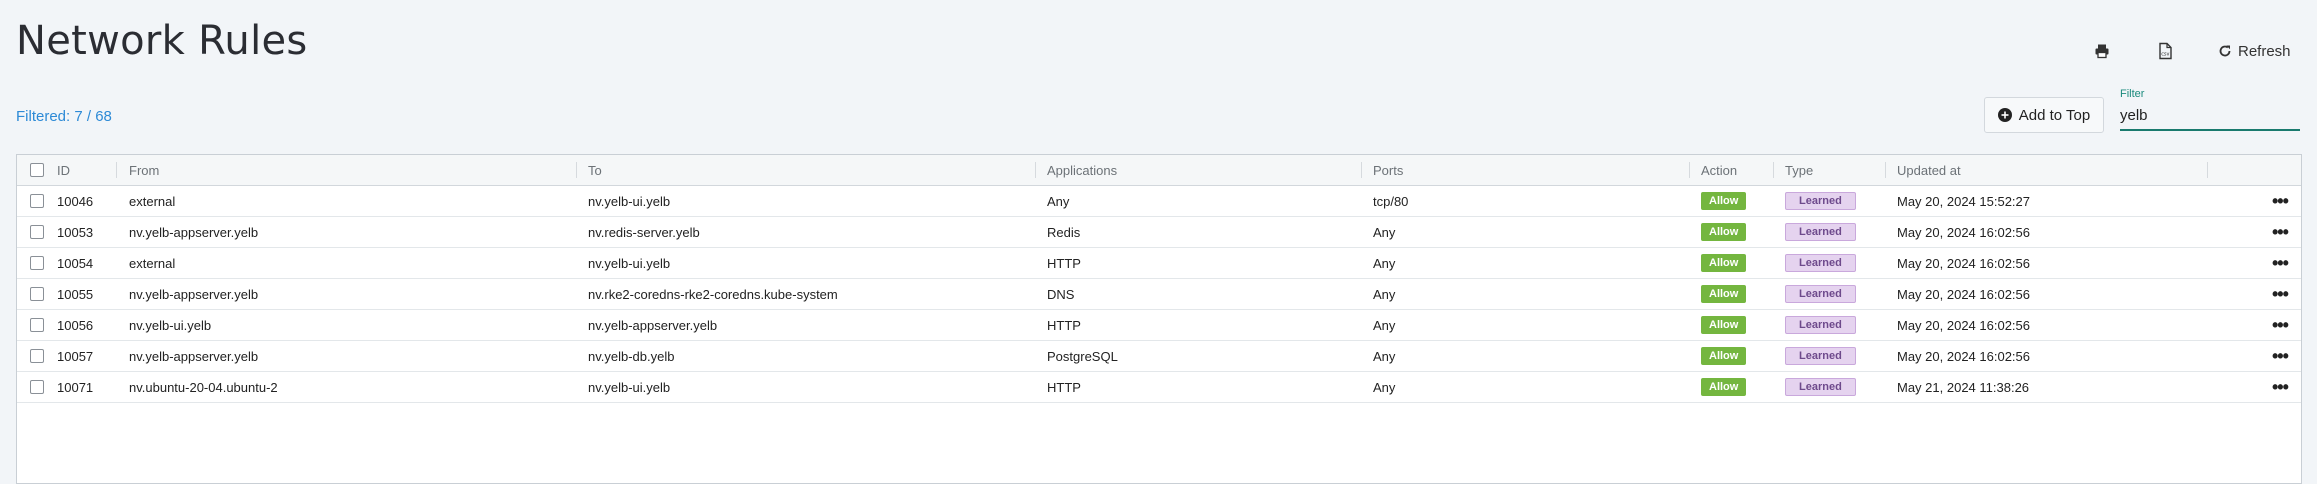 The width and height of the screenshot is (2317, 484). Describe the element at coordinates (1391, 201) in the screenshot. I see `cell-ports: tcp/80` at that location.